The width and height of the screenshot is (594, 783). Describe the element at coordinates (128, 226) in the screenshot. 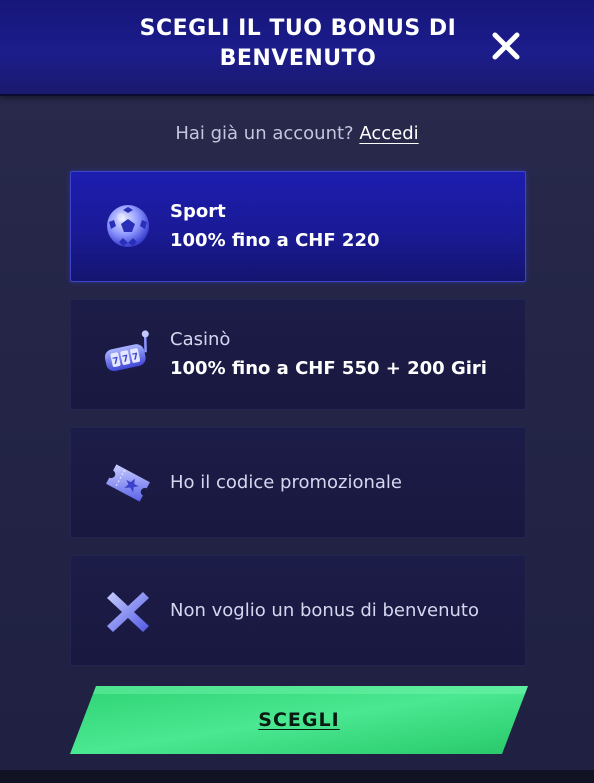

I see `soccer-ball-icon` at that location.